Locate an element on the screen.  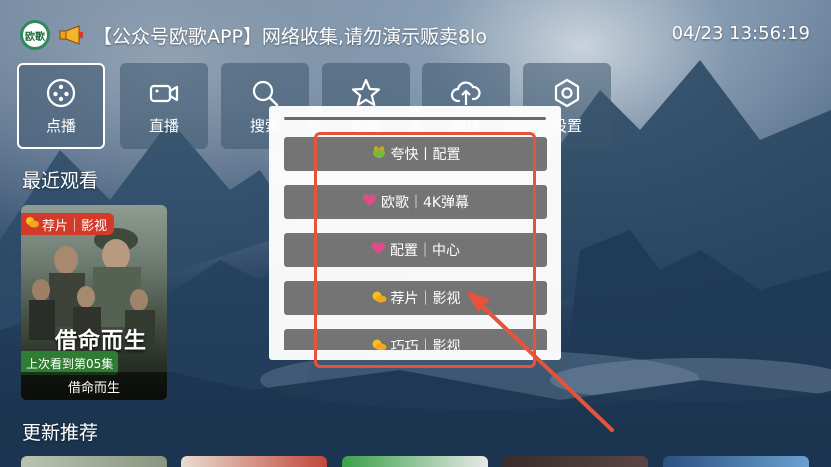
updates-section-title: 更新推荐 is located at coordinates (60, 433).